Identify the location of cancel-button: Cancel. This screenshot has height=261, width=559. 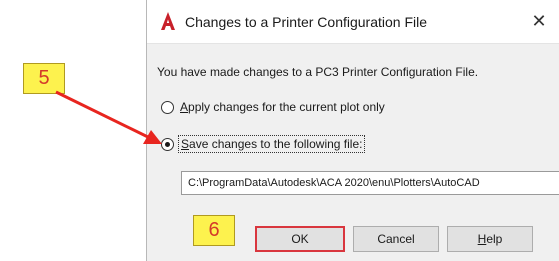
(396, 239).